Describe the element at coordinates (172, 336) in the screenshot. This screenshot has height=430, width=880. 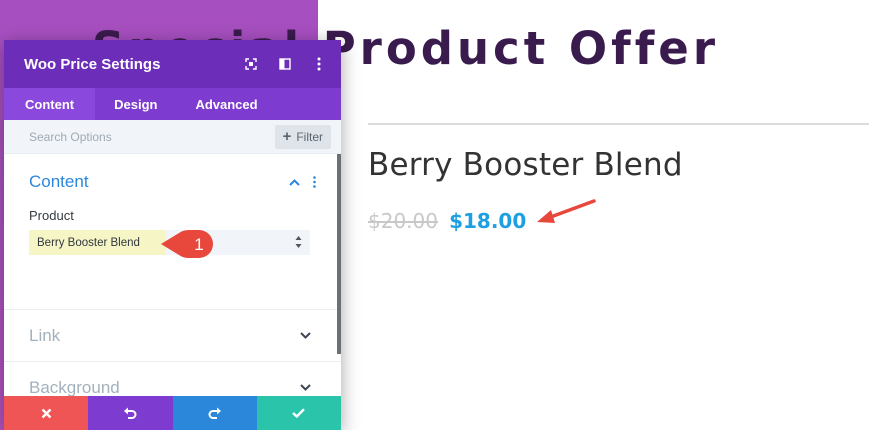
I see `link-section: Link` at that location.